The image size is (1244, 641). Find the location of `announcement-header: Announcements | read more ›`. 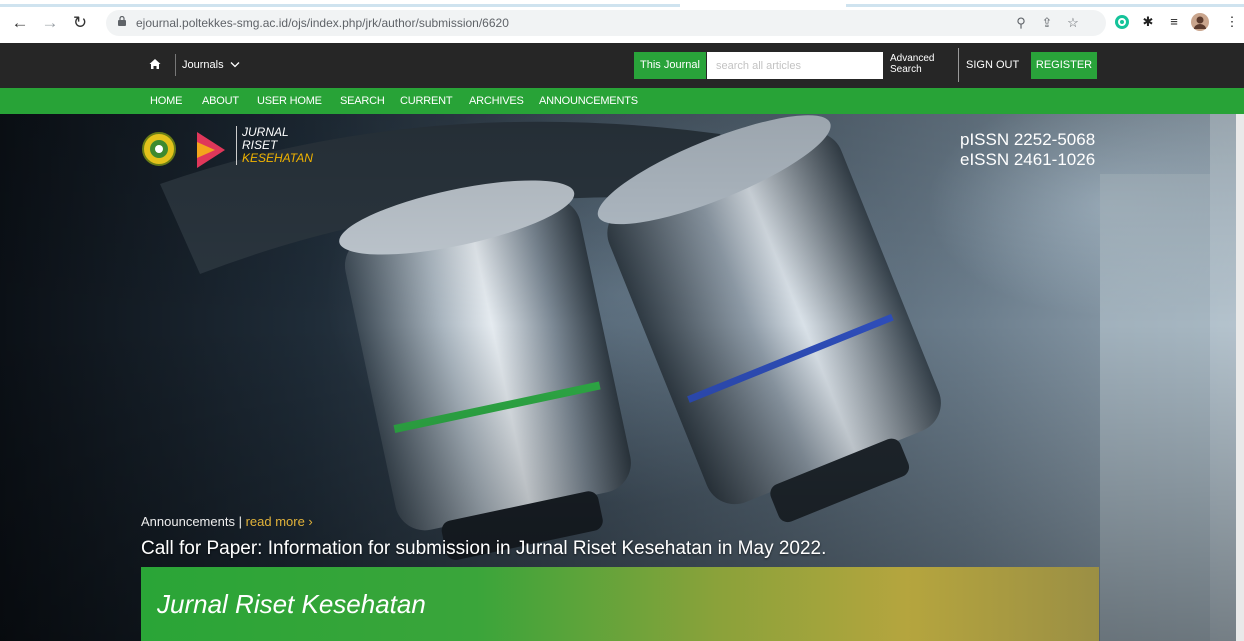

announcement-header: Announcements | read more › is located at coordinates (227, 521).